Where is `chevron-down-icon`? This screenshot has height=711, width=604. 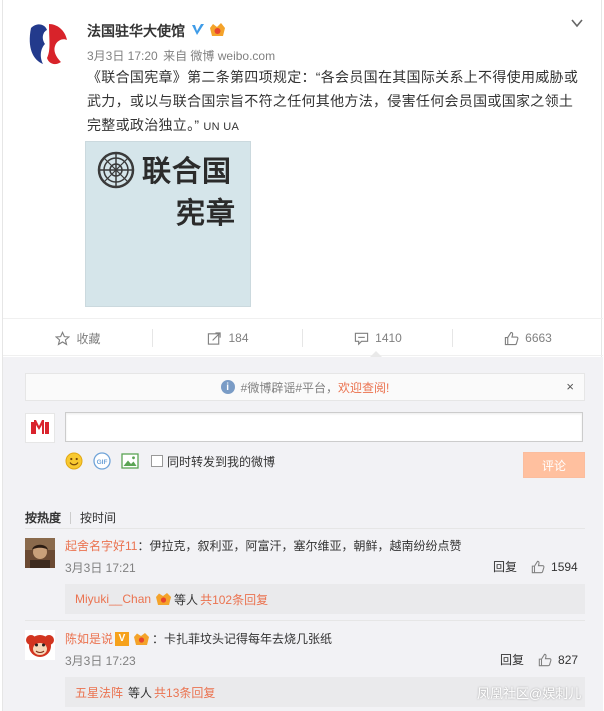
chevron-down-icon is located at coordinates (577, 23).